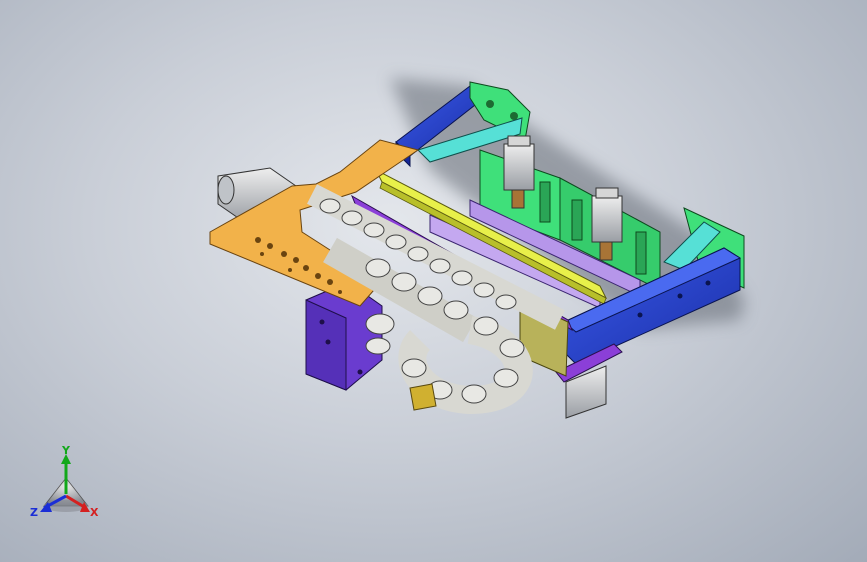 This screenshot has width=867, height=562. What do you see at coordinates (94, 512) in the screenshot?
I see `x-axis-label: X` at bounding box center [94, 512].